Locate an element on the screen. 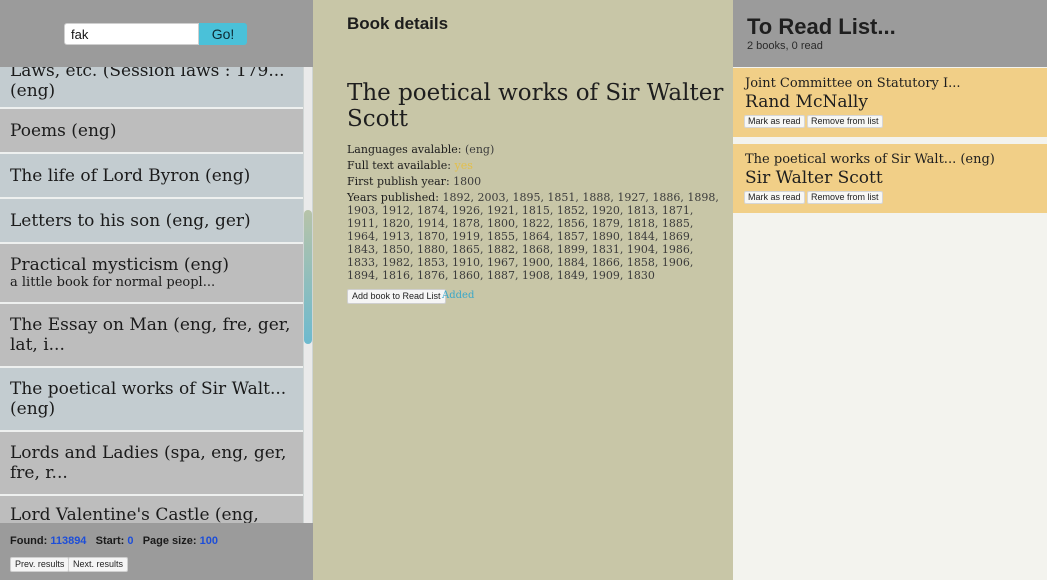 The width and height of the screenshot is (1047, 580). list-item: Letters to his son (eng, ger) is located at coordinates (151, 221).